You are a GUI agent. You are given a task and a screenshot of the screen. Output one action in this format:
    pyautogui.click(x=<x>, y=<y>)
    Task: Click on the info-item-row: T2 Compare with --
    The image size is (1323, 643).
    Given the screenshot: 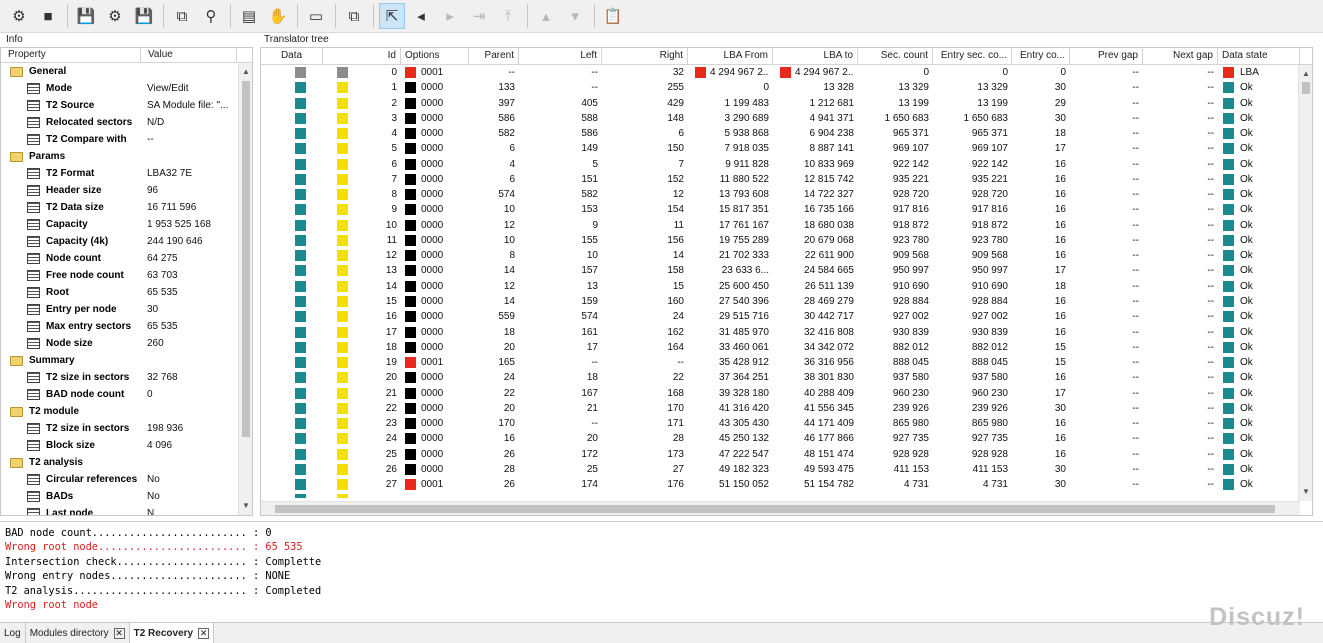 What is the action you would take?
    pyautogui.click(x=126, y=139)
    